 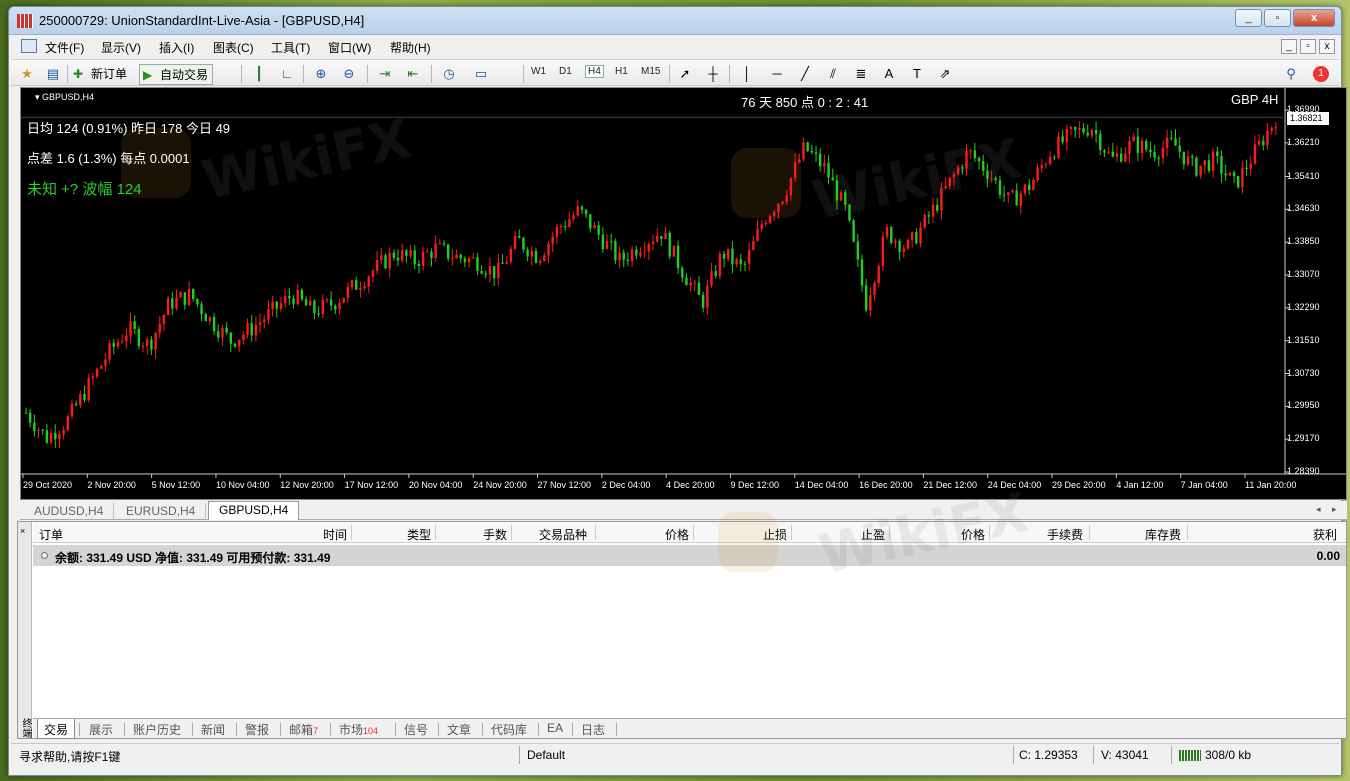 What do you see at coordinates (257, 729) in the screenshot?
I see `terminal-tab-alerts: 警报` at bounding box center [257, 729].